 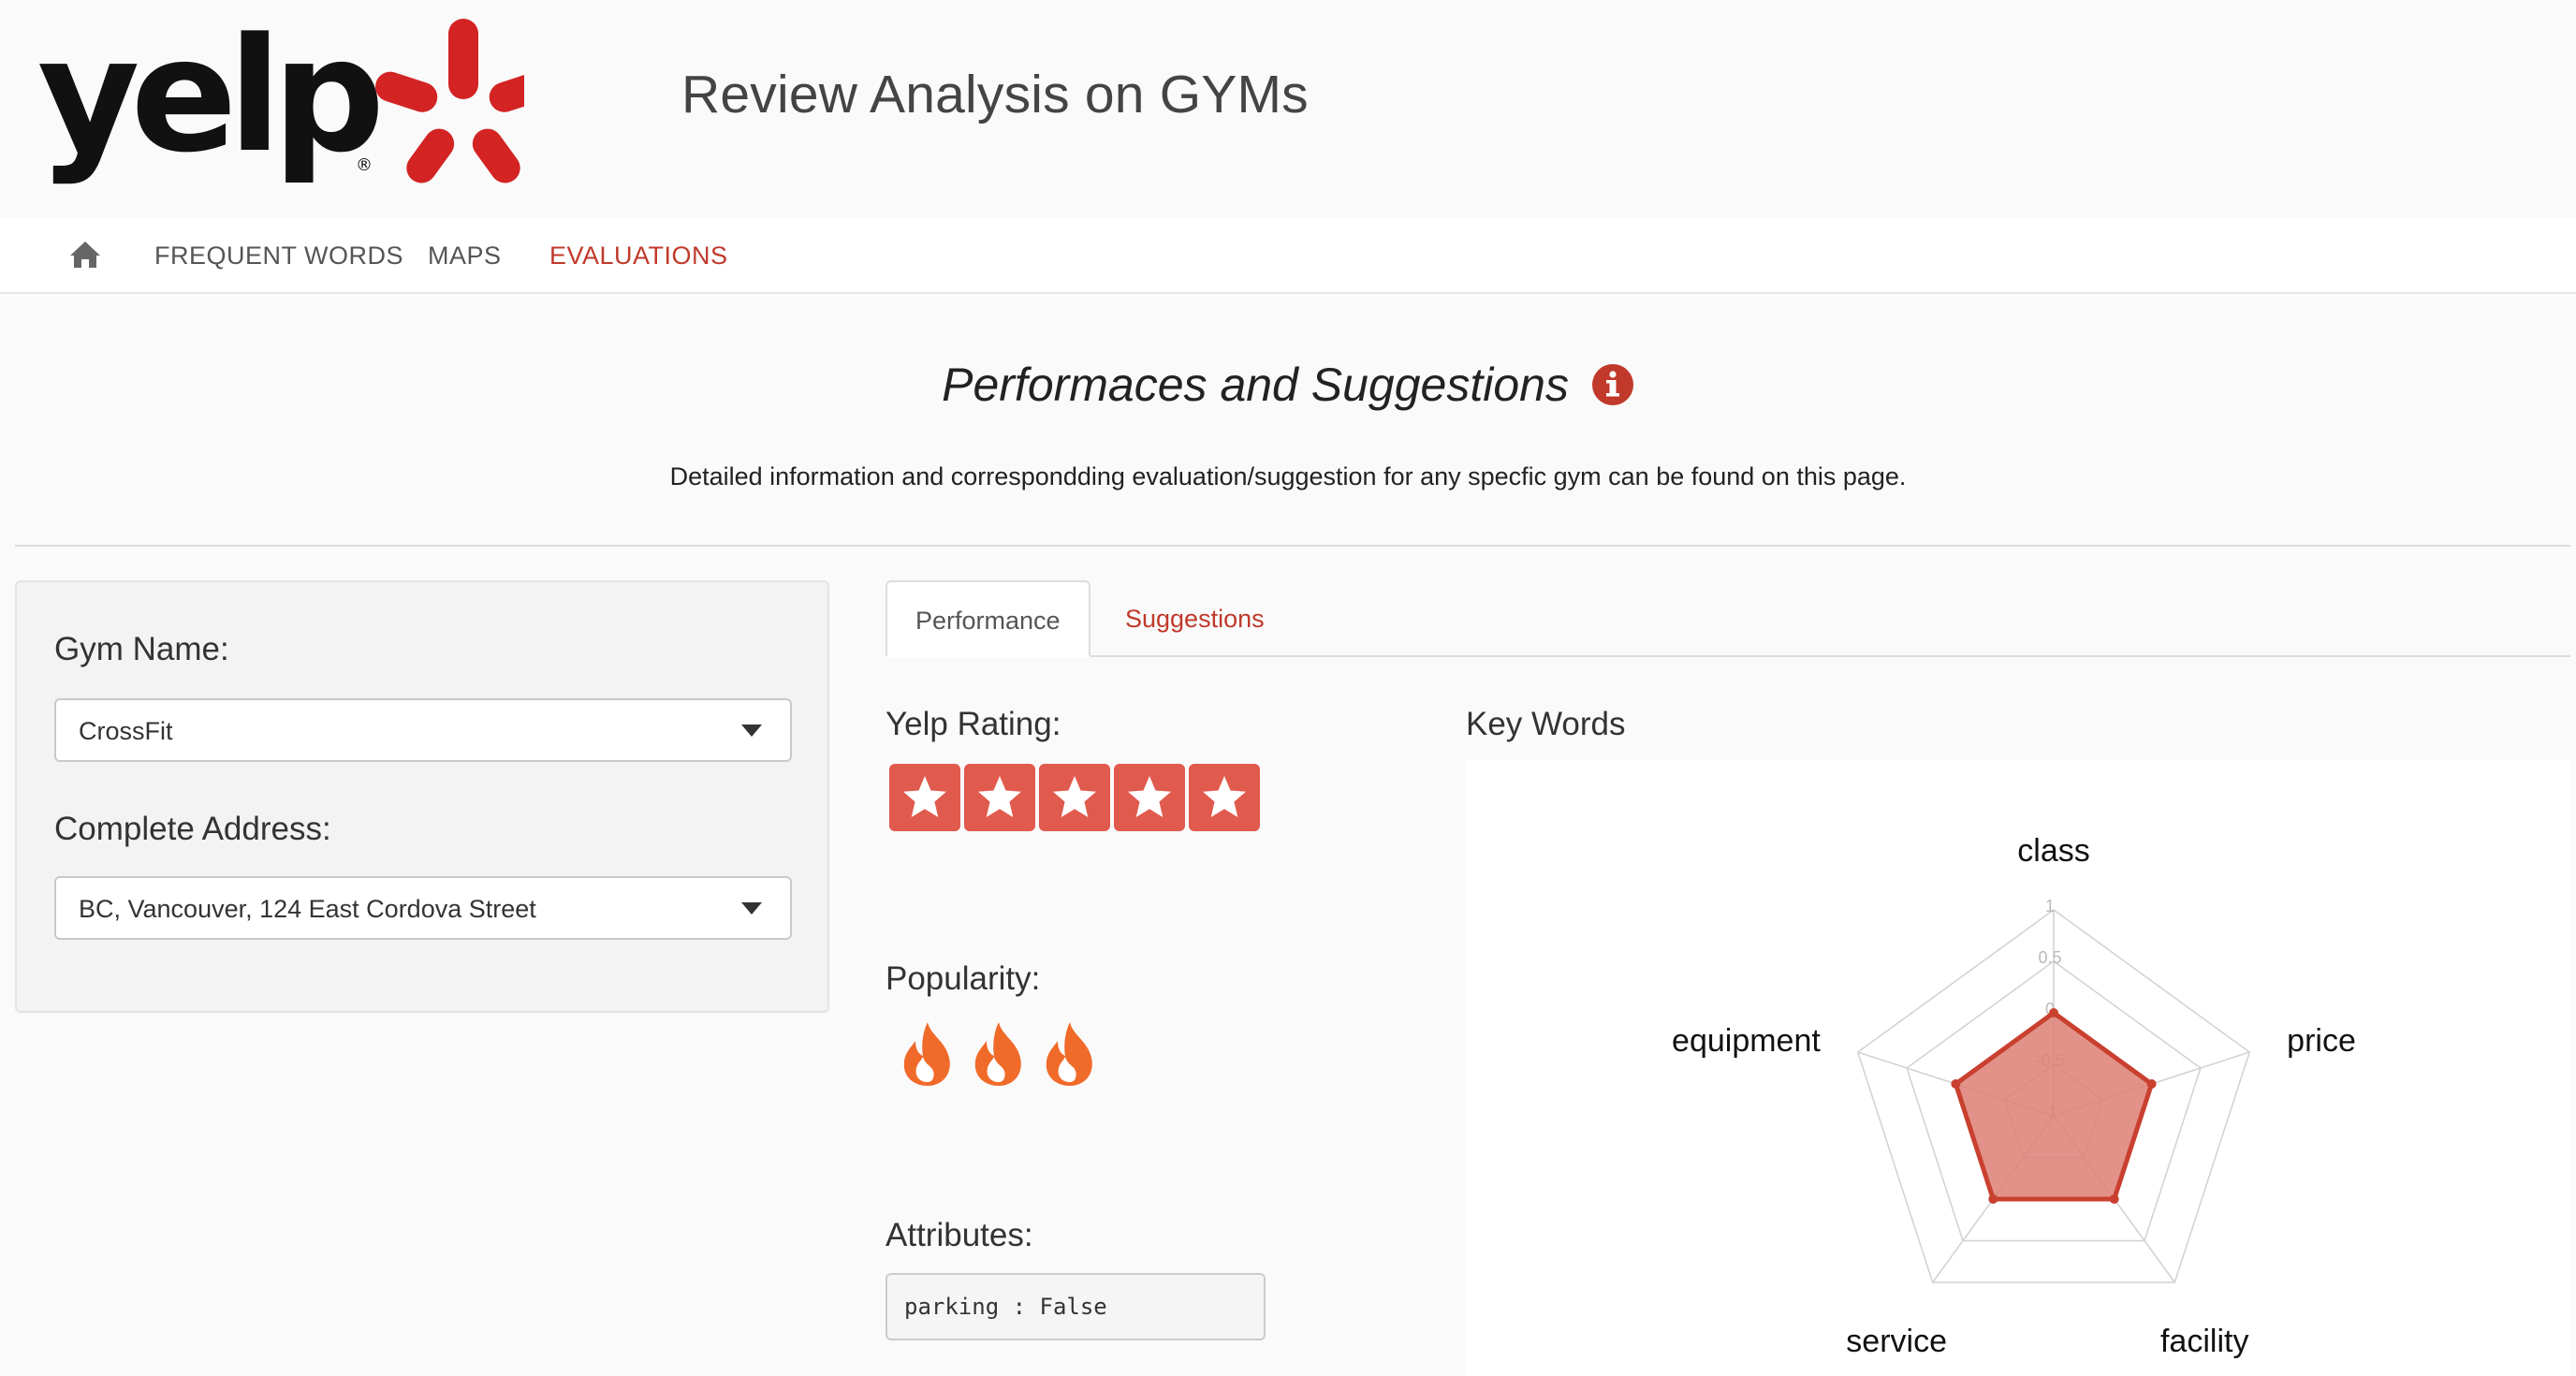 I want to click on page-title: Performaces and Suggestions, so click(x=1288, y=383).